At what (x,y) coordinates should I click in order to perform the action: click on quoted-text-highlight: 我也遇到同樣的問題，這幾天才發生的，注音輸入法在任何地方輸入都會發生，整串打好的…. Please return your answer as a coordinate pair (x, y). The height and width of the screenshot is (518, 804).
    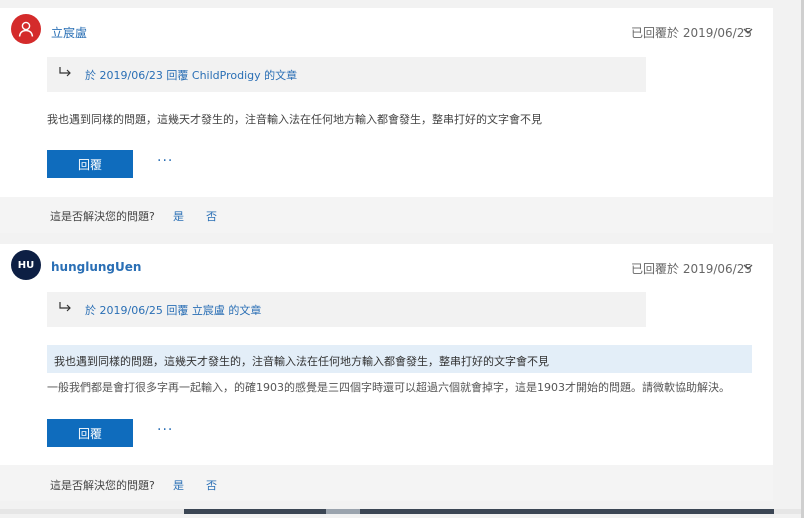
    Looking at the image, I should click on (399, 359).